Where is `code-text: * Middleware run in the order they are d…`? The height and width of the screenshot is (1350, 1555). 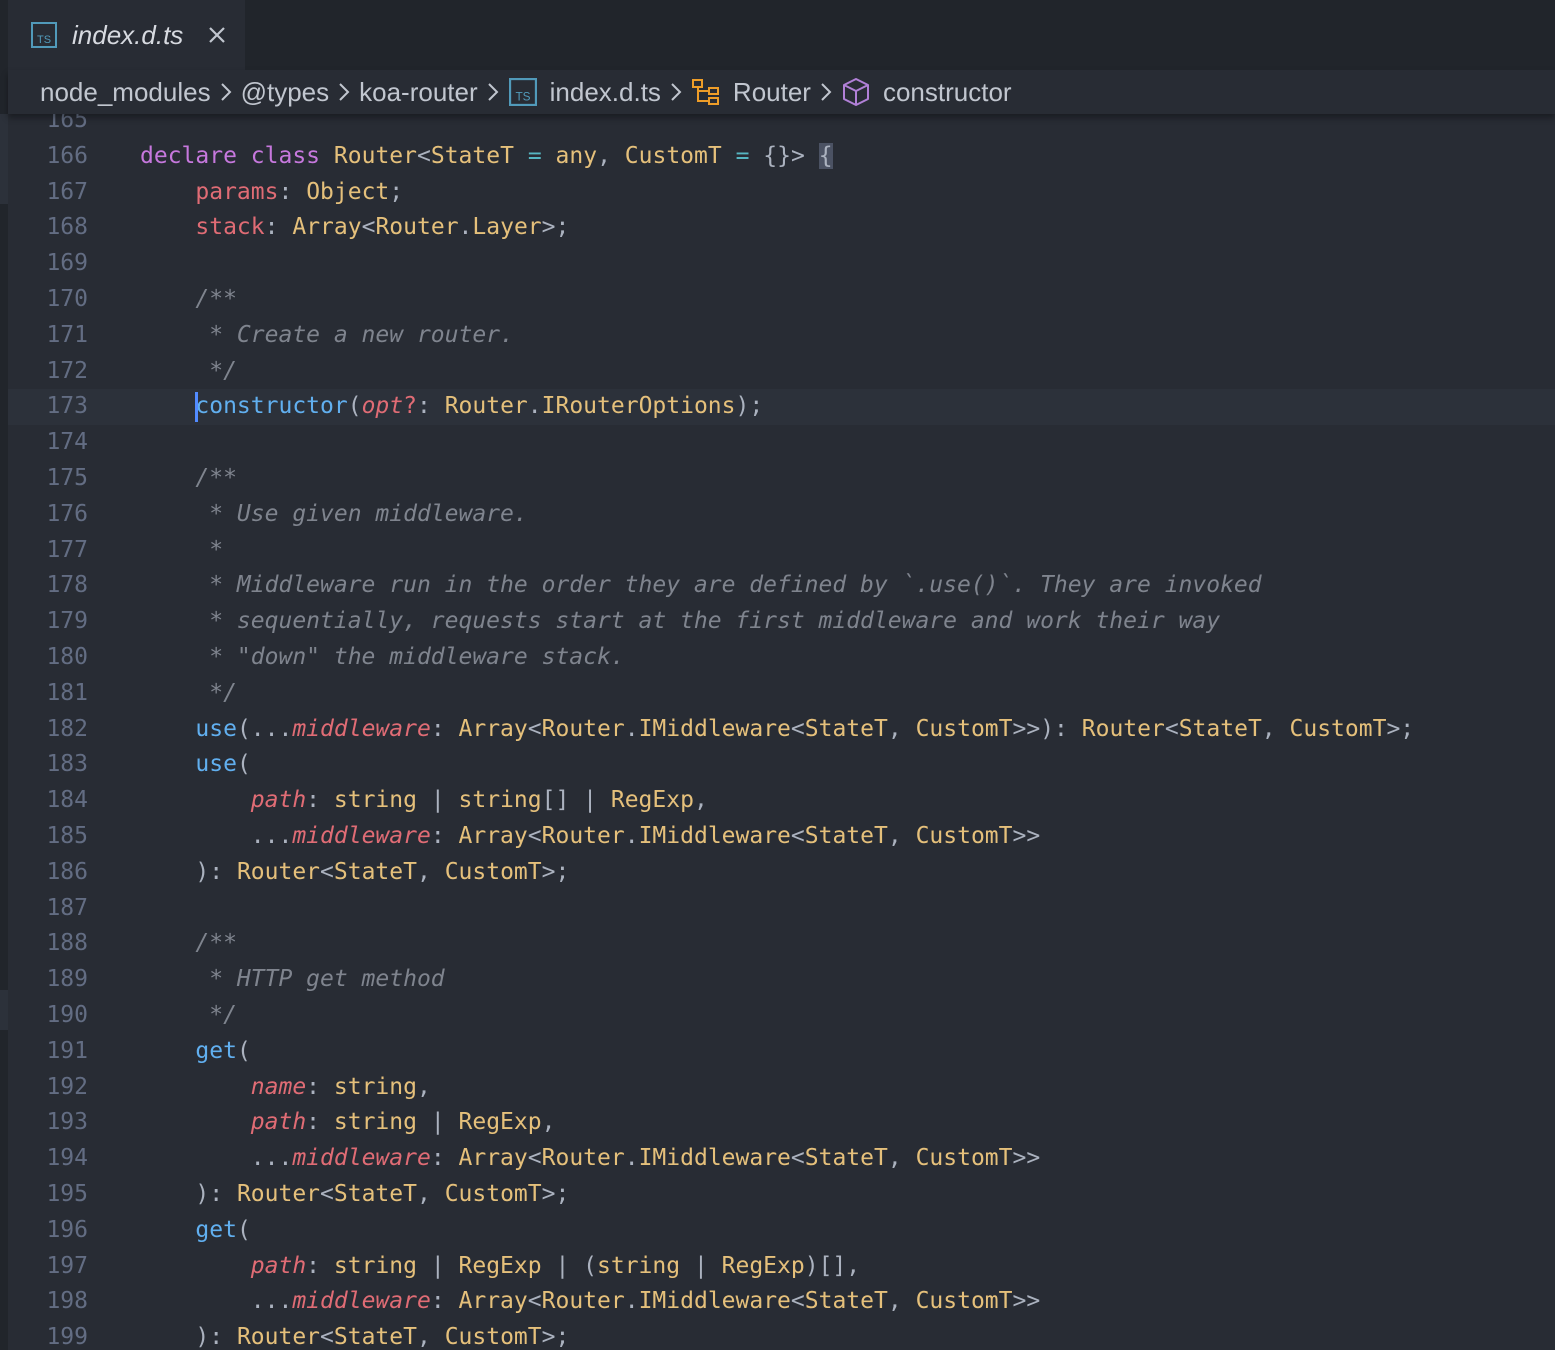 code-text: * Middleware run in the order they are d… is located at coordinates (701, 585).